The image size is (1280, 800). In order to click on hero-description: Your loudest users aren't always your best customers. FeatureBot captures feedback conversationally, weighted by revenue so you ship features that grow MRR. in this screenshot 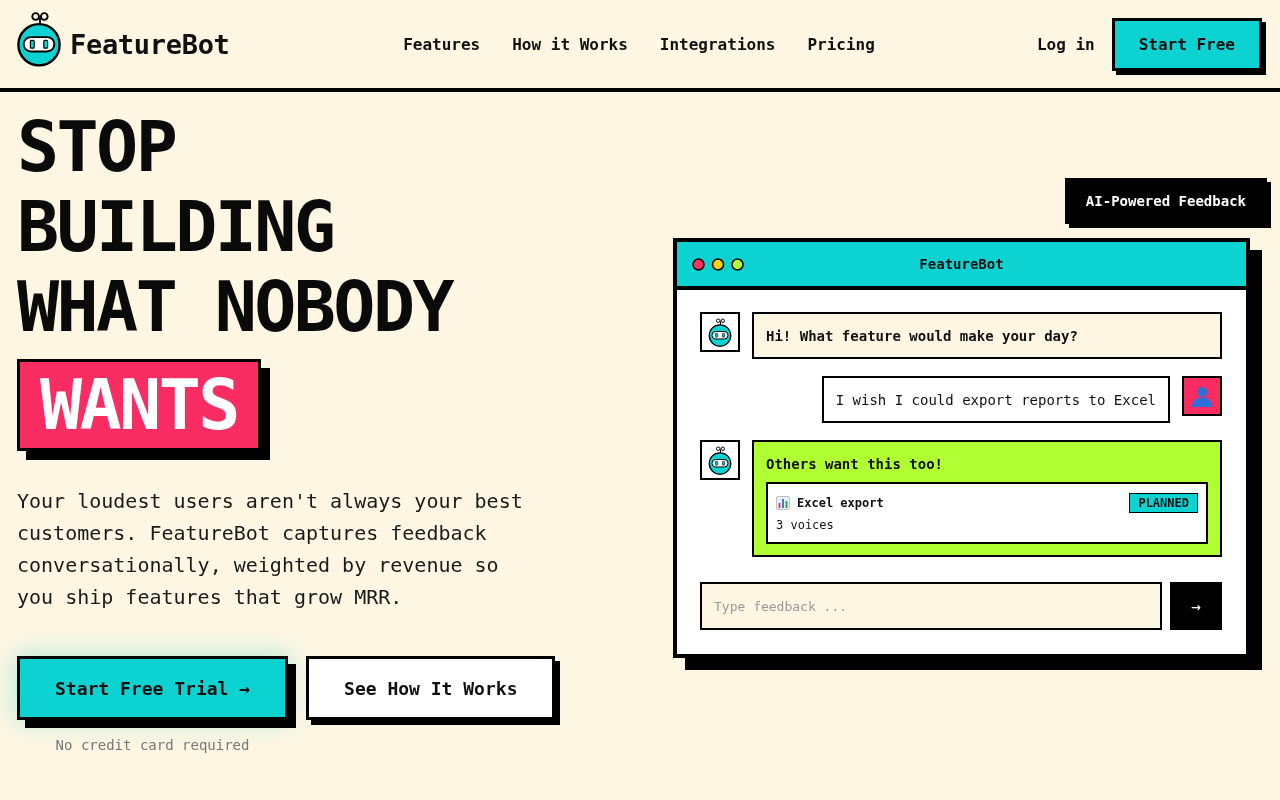, I will do `click(270, 549)`.